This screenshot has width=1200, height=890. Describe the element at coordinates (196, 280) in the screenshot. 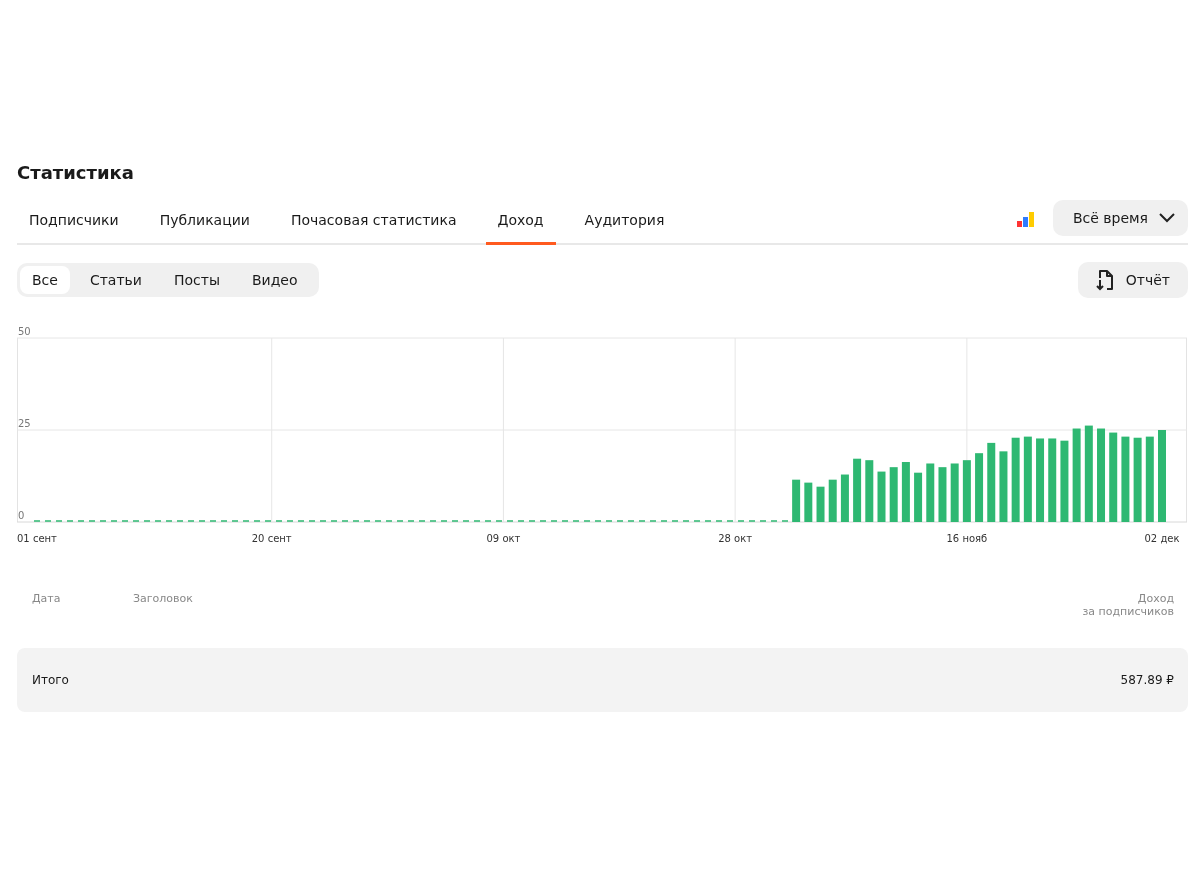

I see `filter-option: Посты` at that location.